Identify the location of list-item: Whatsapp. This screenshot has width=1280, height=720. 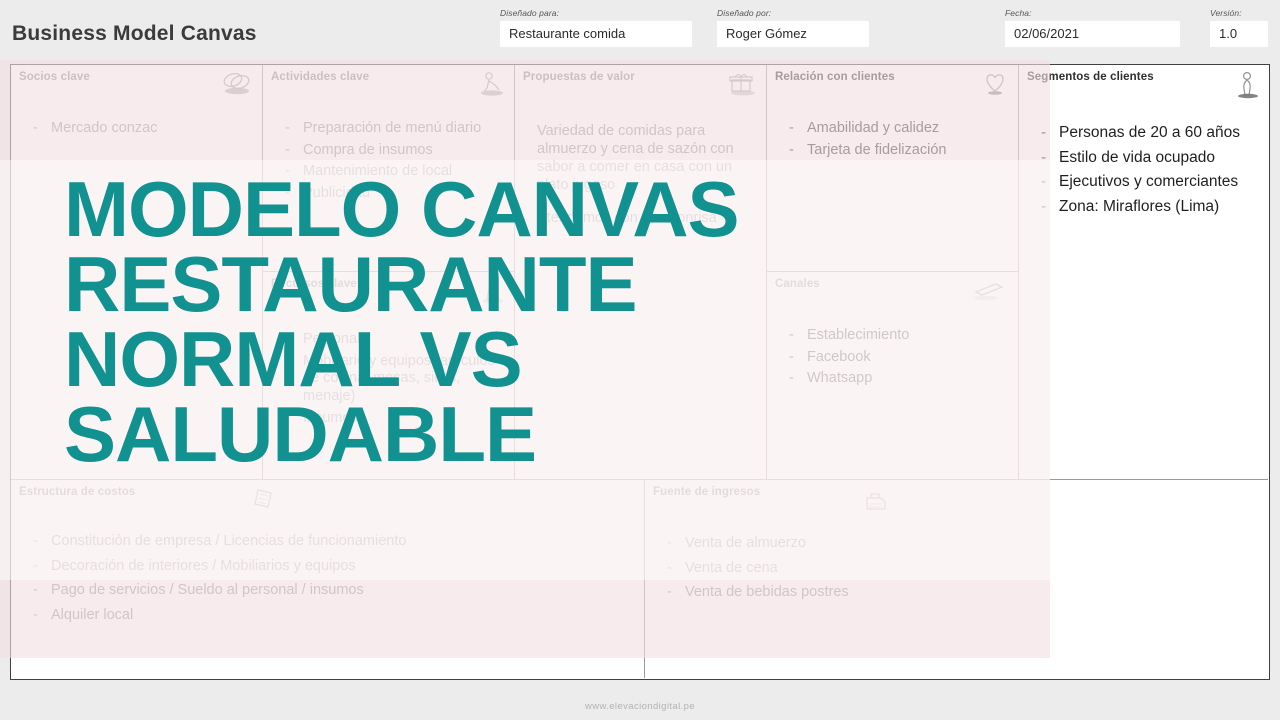
(899, 379).